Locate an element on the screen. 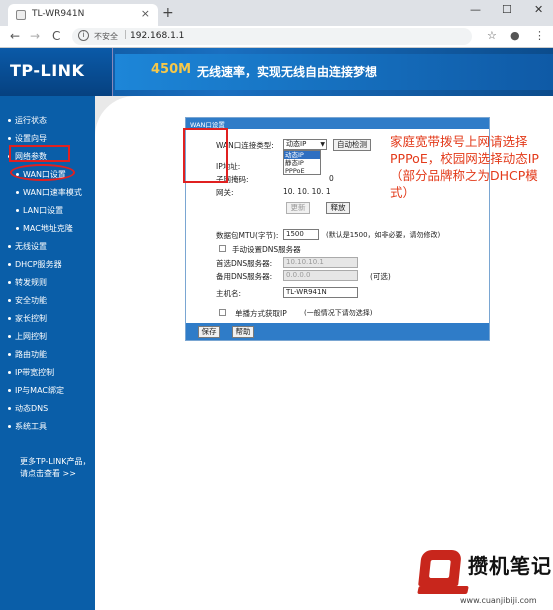 The height and width of the screenshot is (610, 553). sidebar-item-forwarding: 转发规则 is located at coordinates (27, 282).